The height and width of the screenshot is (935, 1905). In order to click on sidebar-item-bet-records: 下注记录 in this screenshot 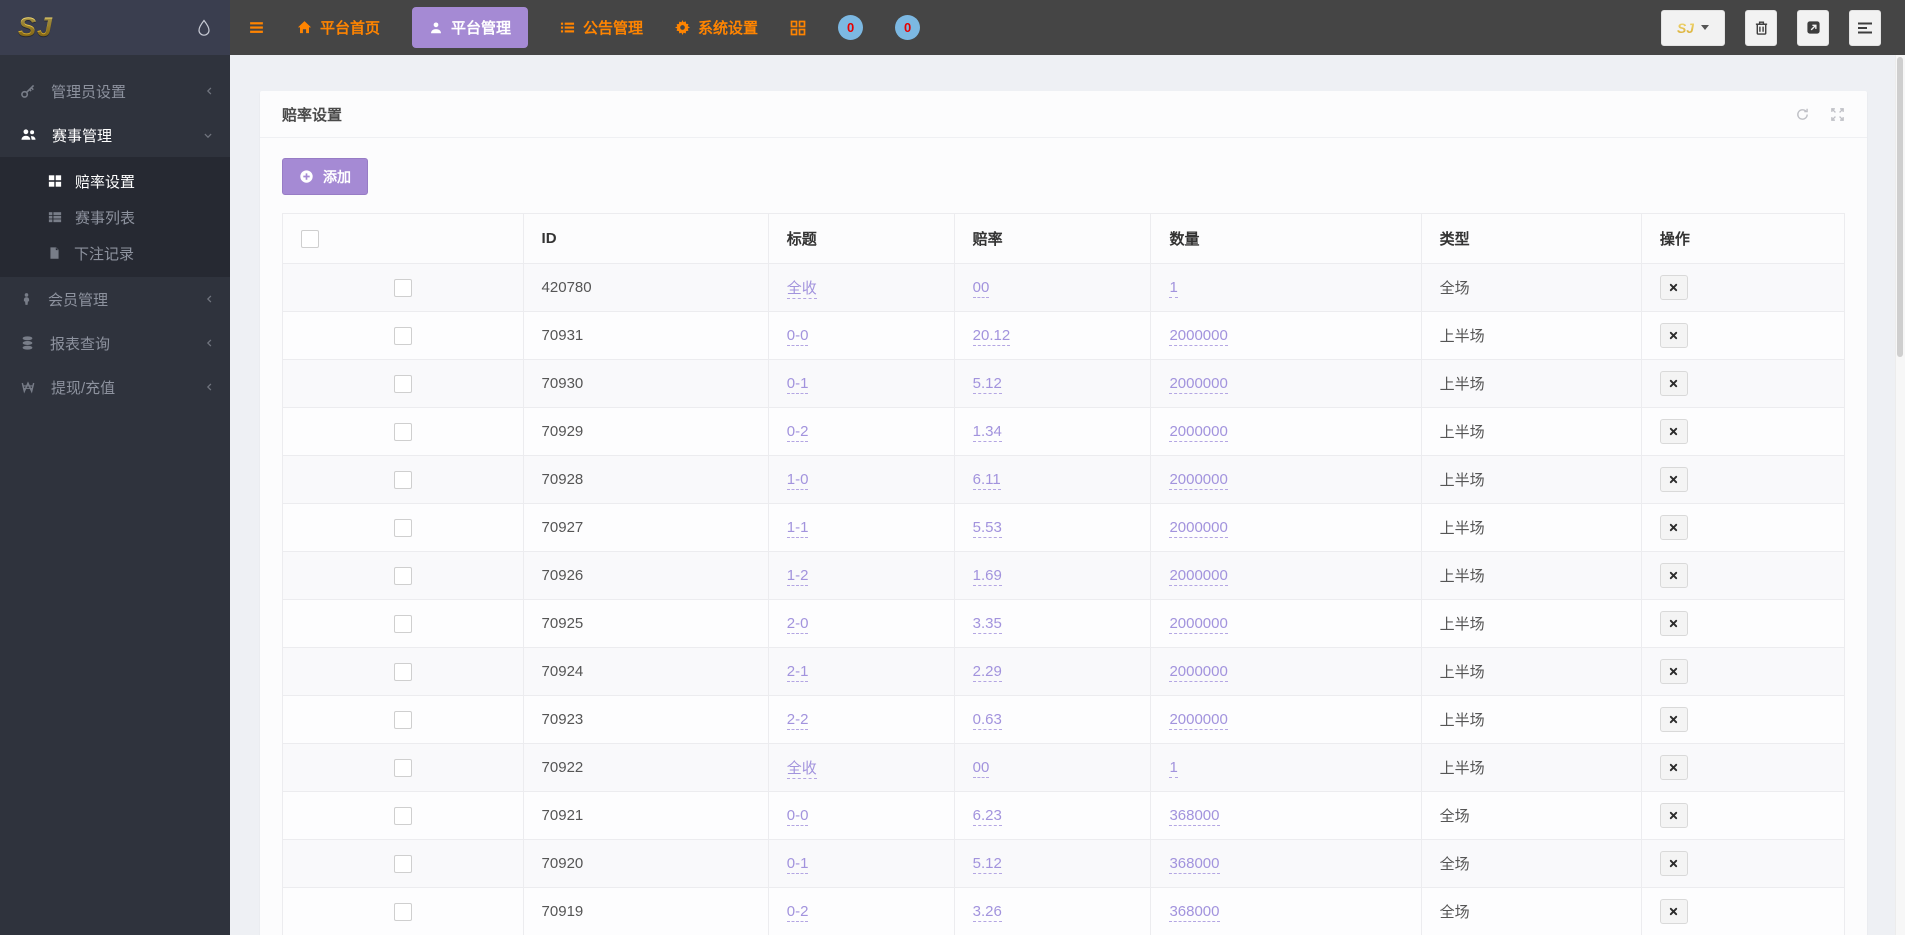, I will do `click(115, 253)`.